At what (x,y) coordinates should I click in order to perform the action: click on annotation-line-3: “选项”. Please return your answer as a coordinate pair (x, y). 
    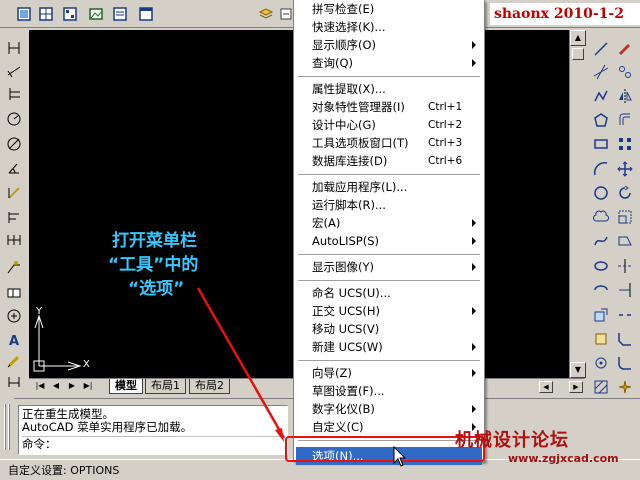
    Looking at the image, I should click on (156, 289).